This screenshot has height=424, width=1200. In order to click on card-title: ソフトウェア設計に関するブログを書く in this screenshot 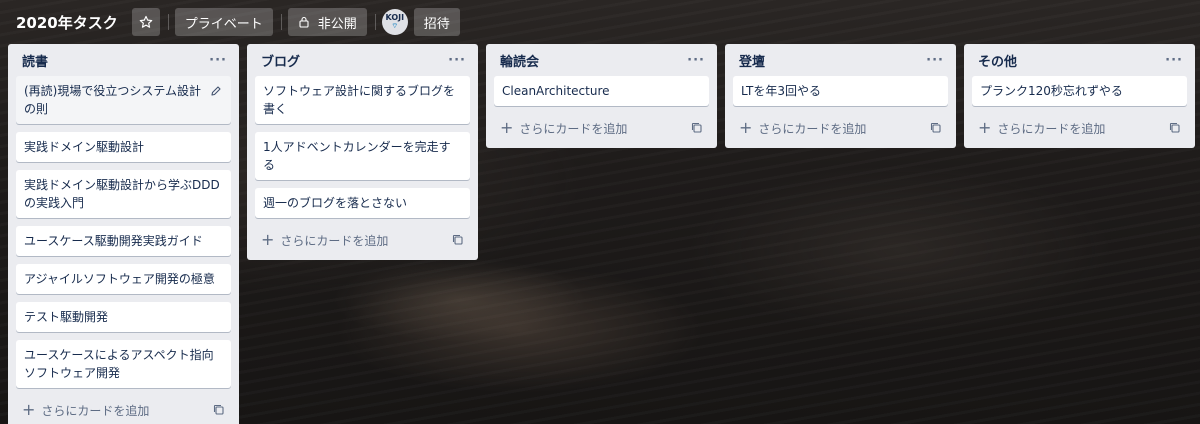, I will do `click(359, 100)`.